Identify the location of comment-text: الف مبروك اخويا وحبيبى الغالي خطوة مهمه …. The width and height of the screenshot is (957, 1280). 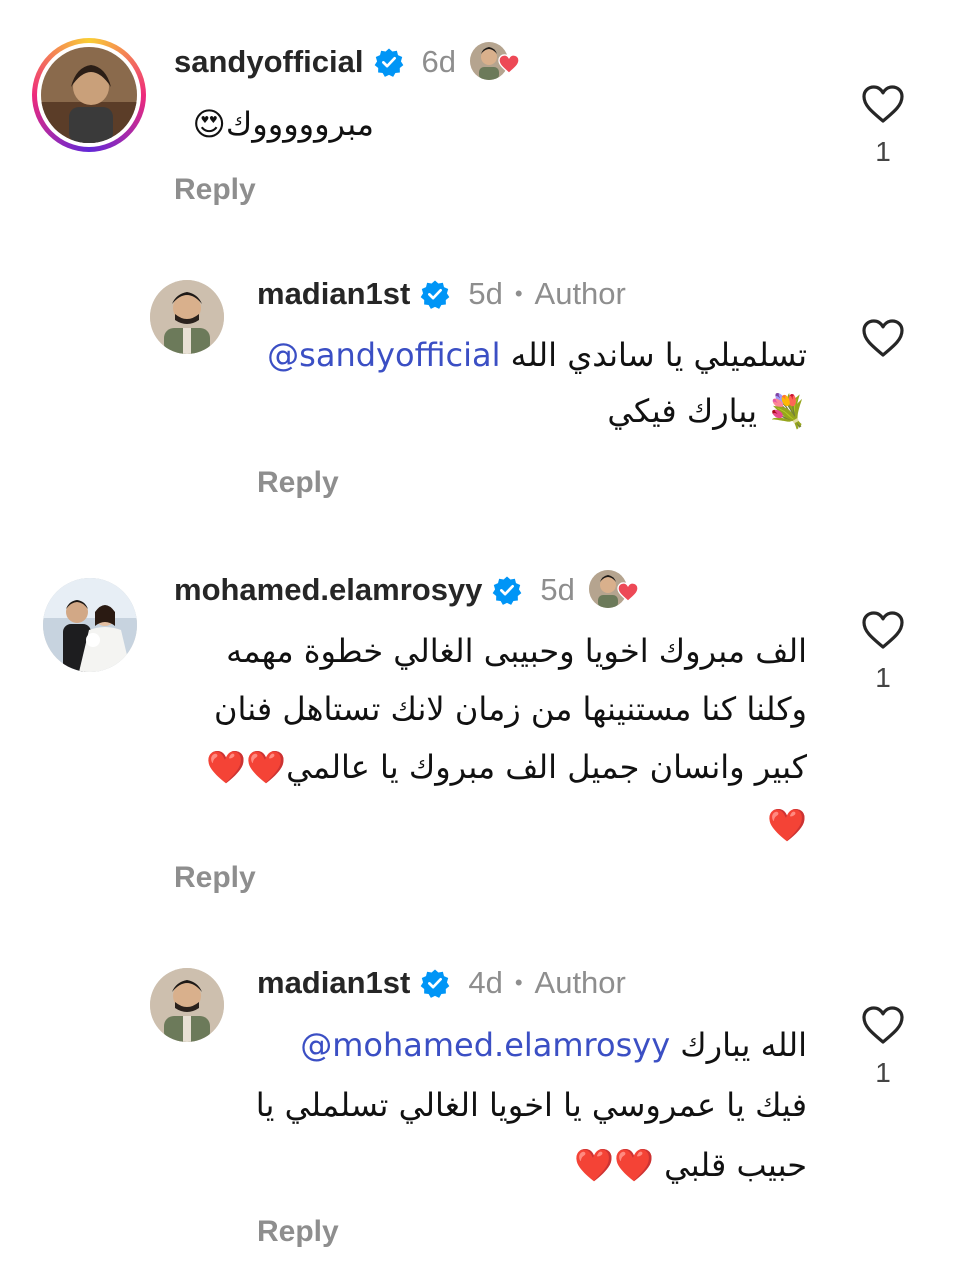
(506, 738).